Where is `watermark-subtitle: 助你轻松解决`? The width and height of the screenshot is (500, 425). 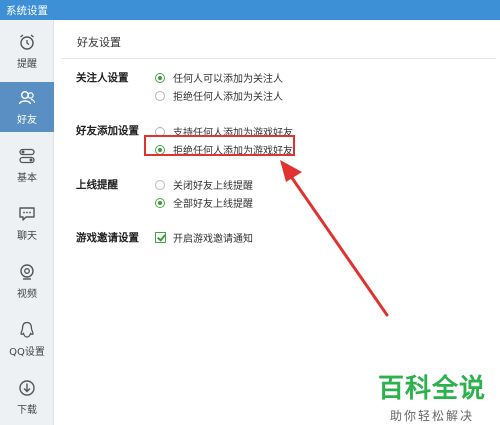 watermark-subtitle: 助你轻松解决 is located at coordinates (431, 416).